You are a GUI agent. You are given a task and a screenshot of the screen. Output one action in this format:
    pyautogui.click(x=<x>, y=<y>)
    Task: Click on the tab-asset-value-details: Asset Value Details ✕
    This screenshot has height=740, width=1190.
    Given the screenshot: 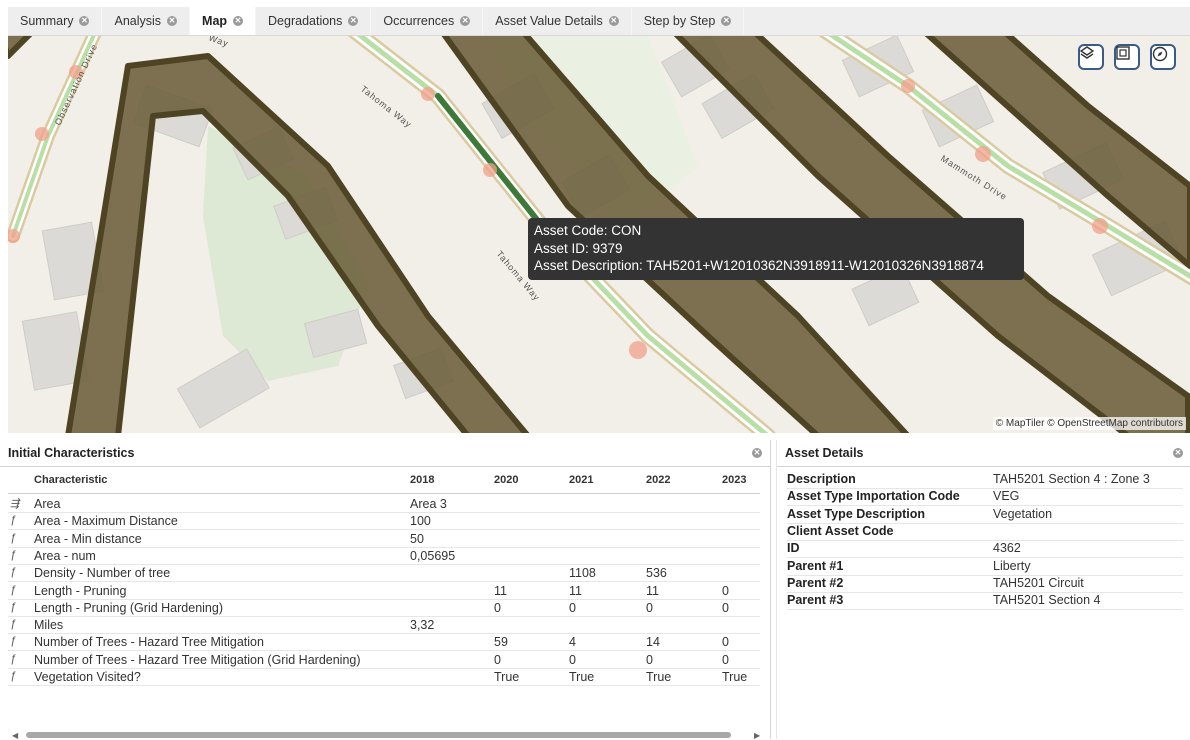 What is the action you would take?
    pyautogui.click(x=557, y=21)
    